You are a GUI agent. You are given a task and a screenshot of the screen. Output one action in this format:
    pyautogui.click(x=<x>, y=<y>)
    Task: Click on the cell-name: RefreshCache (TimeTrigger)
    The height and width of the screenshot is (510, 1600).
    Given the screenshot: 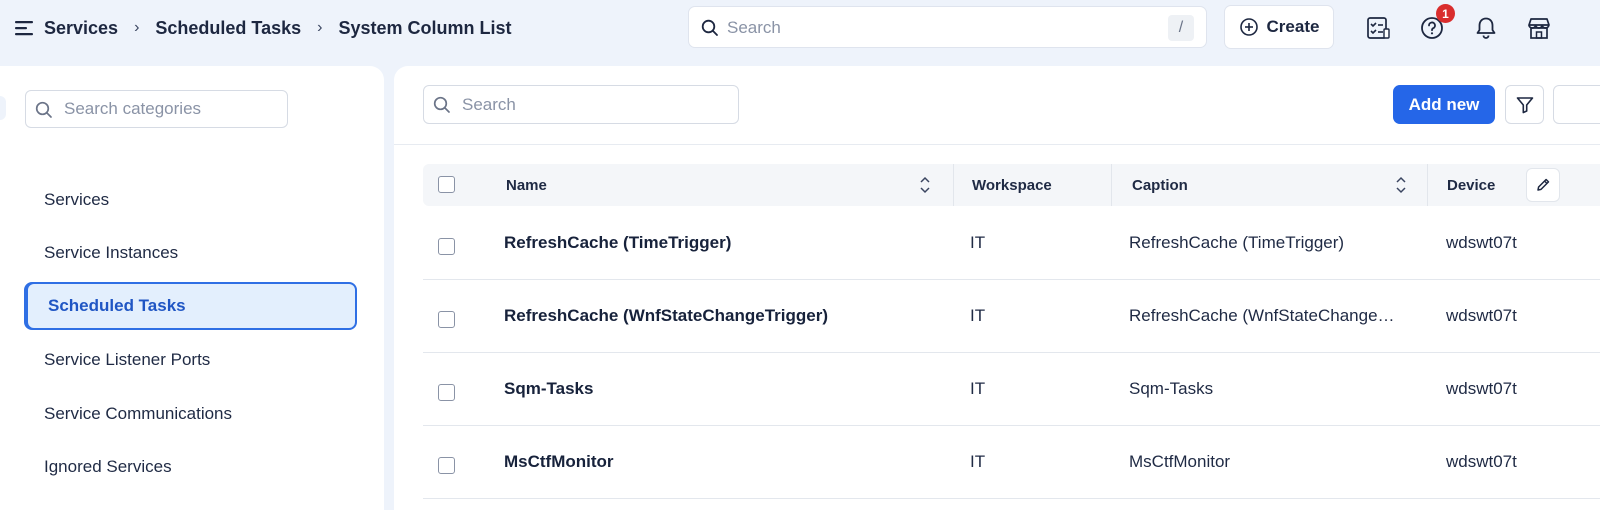 What is the action you would take?
    pyautogui.click(x=724, y=243)
    